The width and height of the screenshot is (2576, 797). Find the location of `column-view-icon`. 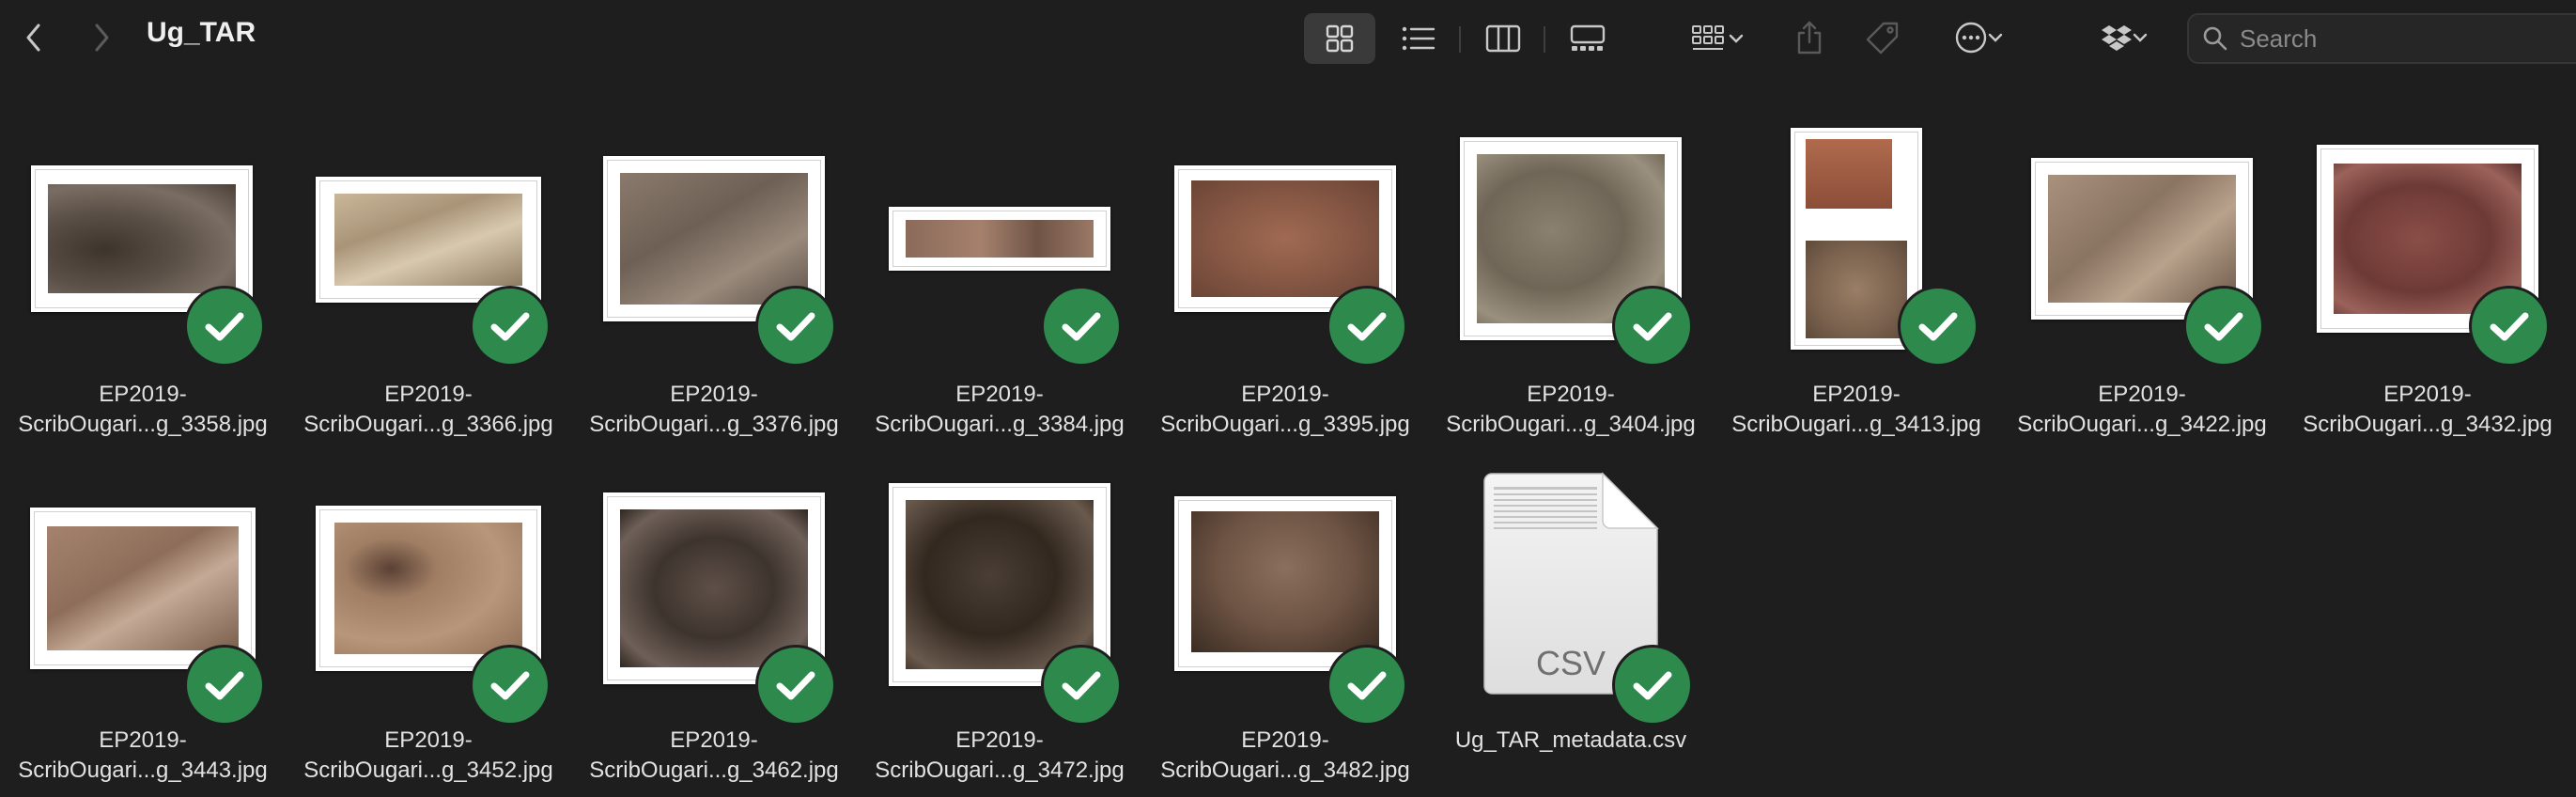

column-view-icon is located at coordinates (1503, 38).